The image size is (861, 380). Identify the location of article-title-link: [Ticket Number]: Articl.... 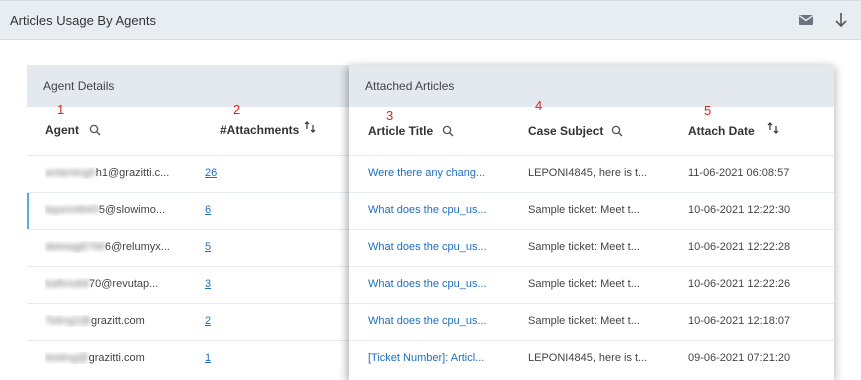
(426, 358).